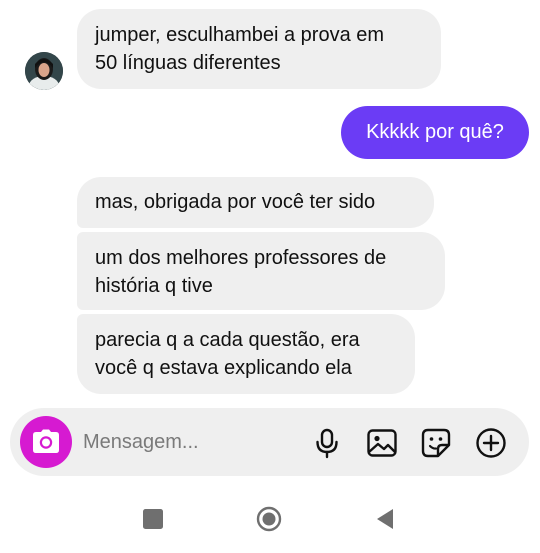 The width and height of the screenshot is (540, 553). I want to click on back-icon, so click(385, 519).